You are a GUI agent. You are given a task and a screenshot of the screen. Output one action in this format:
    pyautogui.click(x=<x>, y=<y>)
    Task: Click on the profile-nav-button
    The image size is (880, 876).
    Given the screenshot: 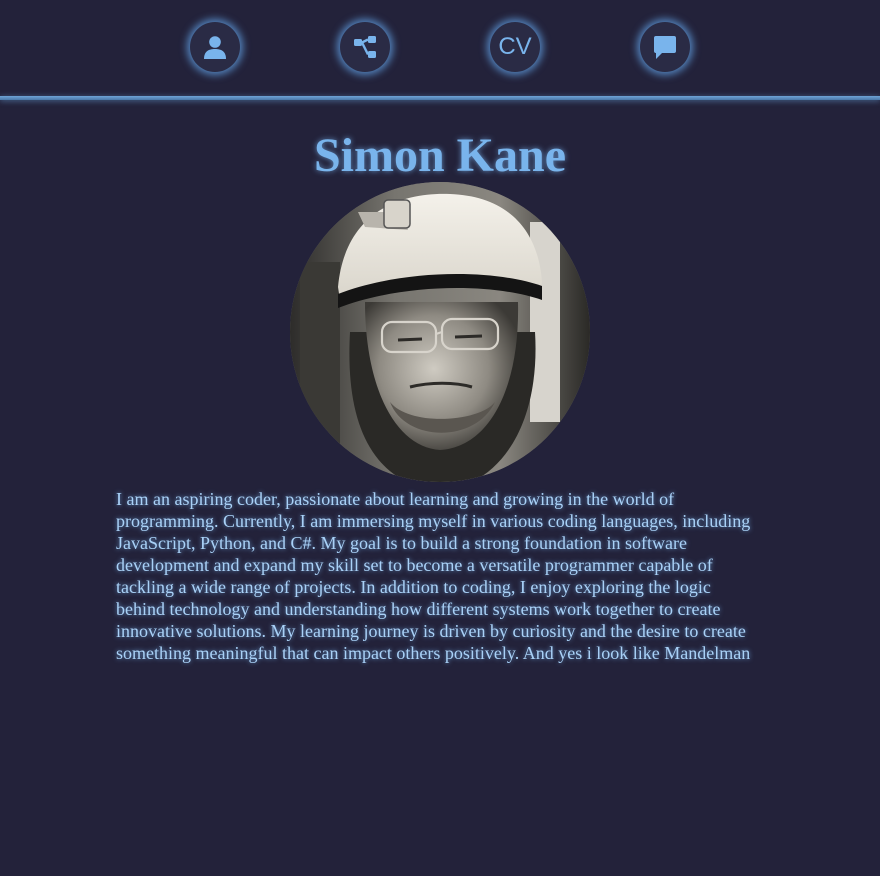 What is the action you would take?
    pyautogui.click(x=215, y=47)
    